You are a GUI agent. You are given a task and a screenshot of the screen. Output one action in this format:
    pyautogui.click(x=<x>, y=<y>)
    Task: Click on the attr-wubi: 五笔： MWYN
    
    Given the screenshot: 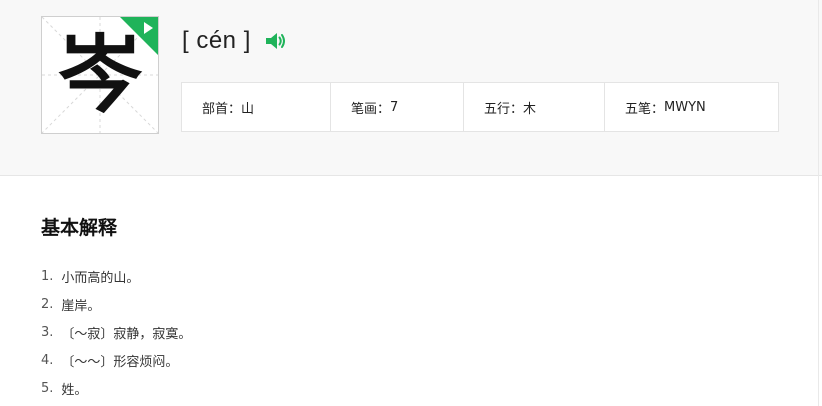 What is the action you would take?
    pyautogui.click(x=691, y=107)
    